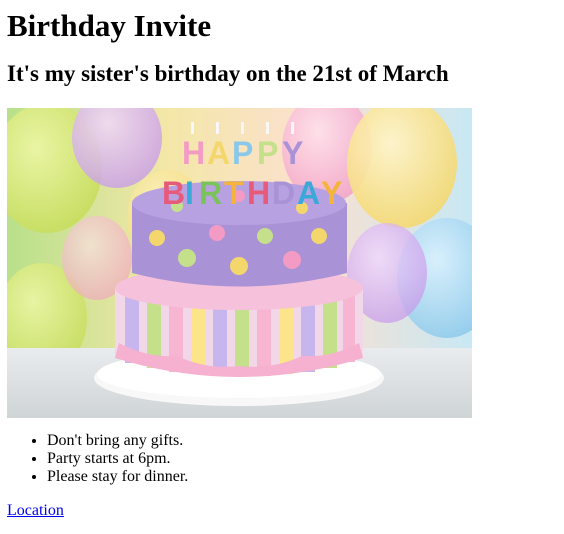  I want to click on location-link: Location, so click(35, 511).